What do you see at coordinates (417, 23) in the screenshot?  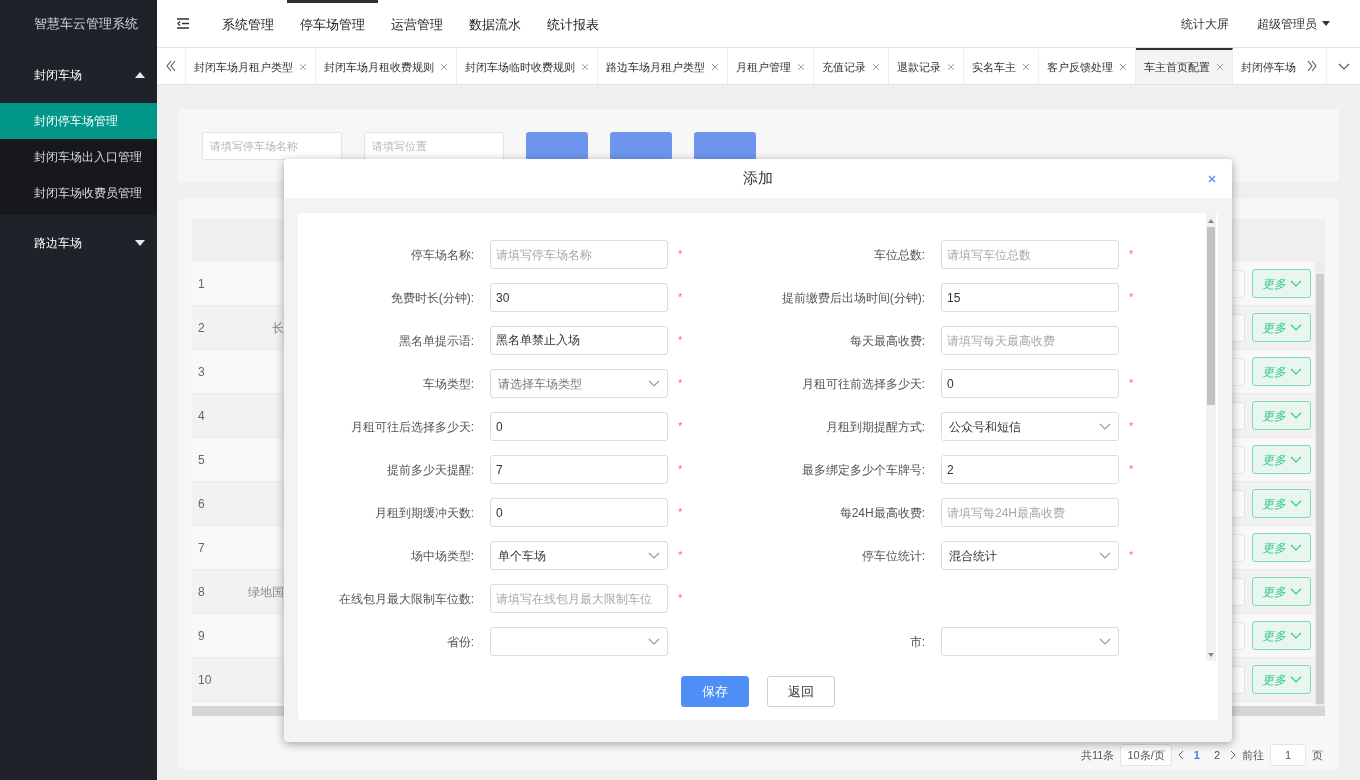 I see `top-menu-item: 运营管理` at bounding box center [417, 23].